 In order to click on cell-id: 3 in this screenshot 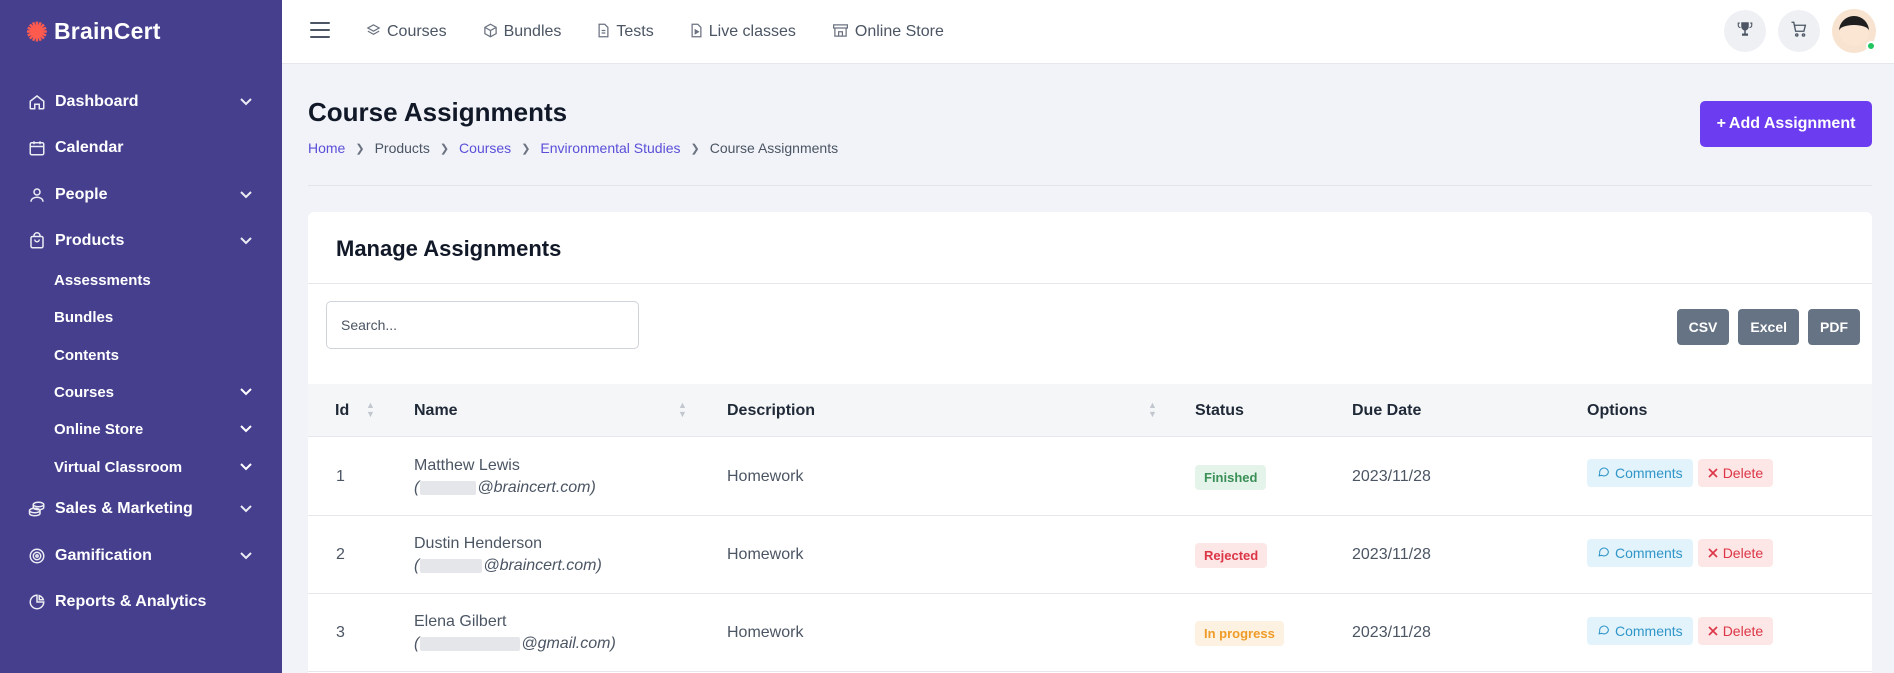, I will do `click(340, 632)`.